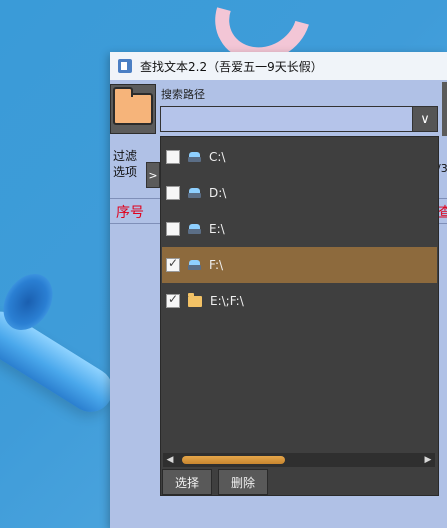 Image resolution: width=447 pixels, height=528 pixels. What do you see at coordinates (125, 66) in the screenshot?
I see `app-icon` at bounding box center [125, 66].